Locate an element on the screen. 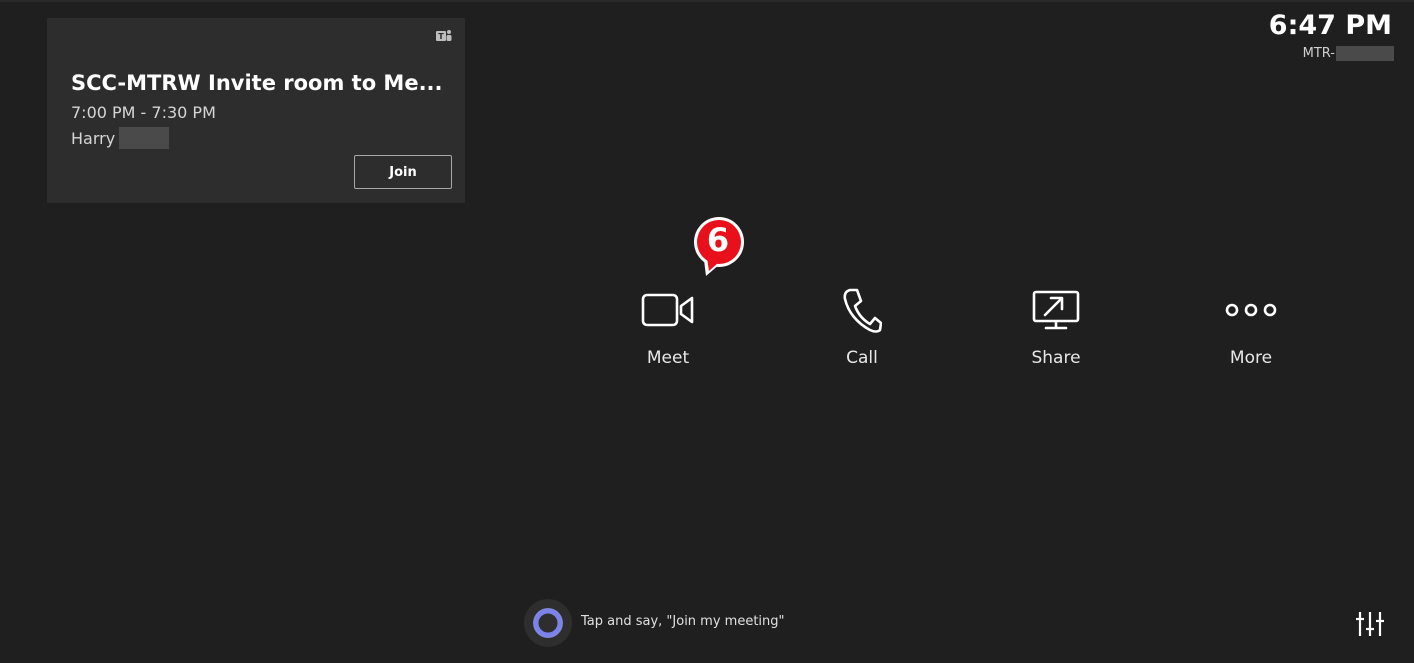 This screenshot has width=1414, height=663. call-label: Call is located at coordinates (862, 358).